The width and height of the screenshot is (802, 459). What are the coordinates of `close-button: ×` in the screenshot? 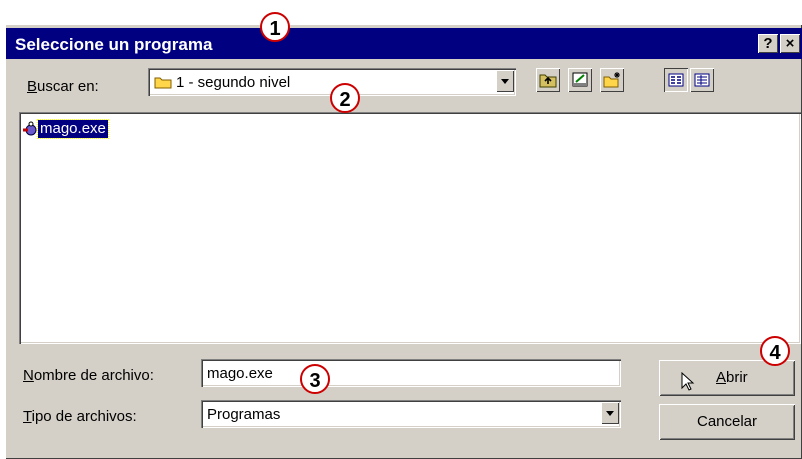 It's located at (790, 43).